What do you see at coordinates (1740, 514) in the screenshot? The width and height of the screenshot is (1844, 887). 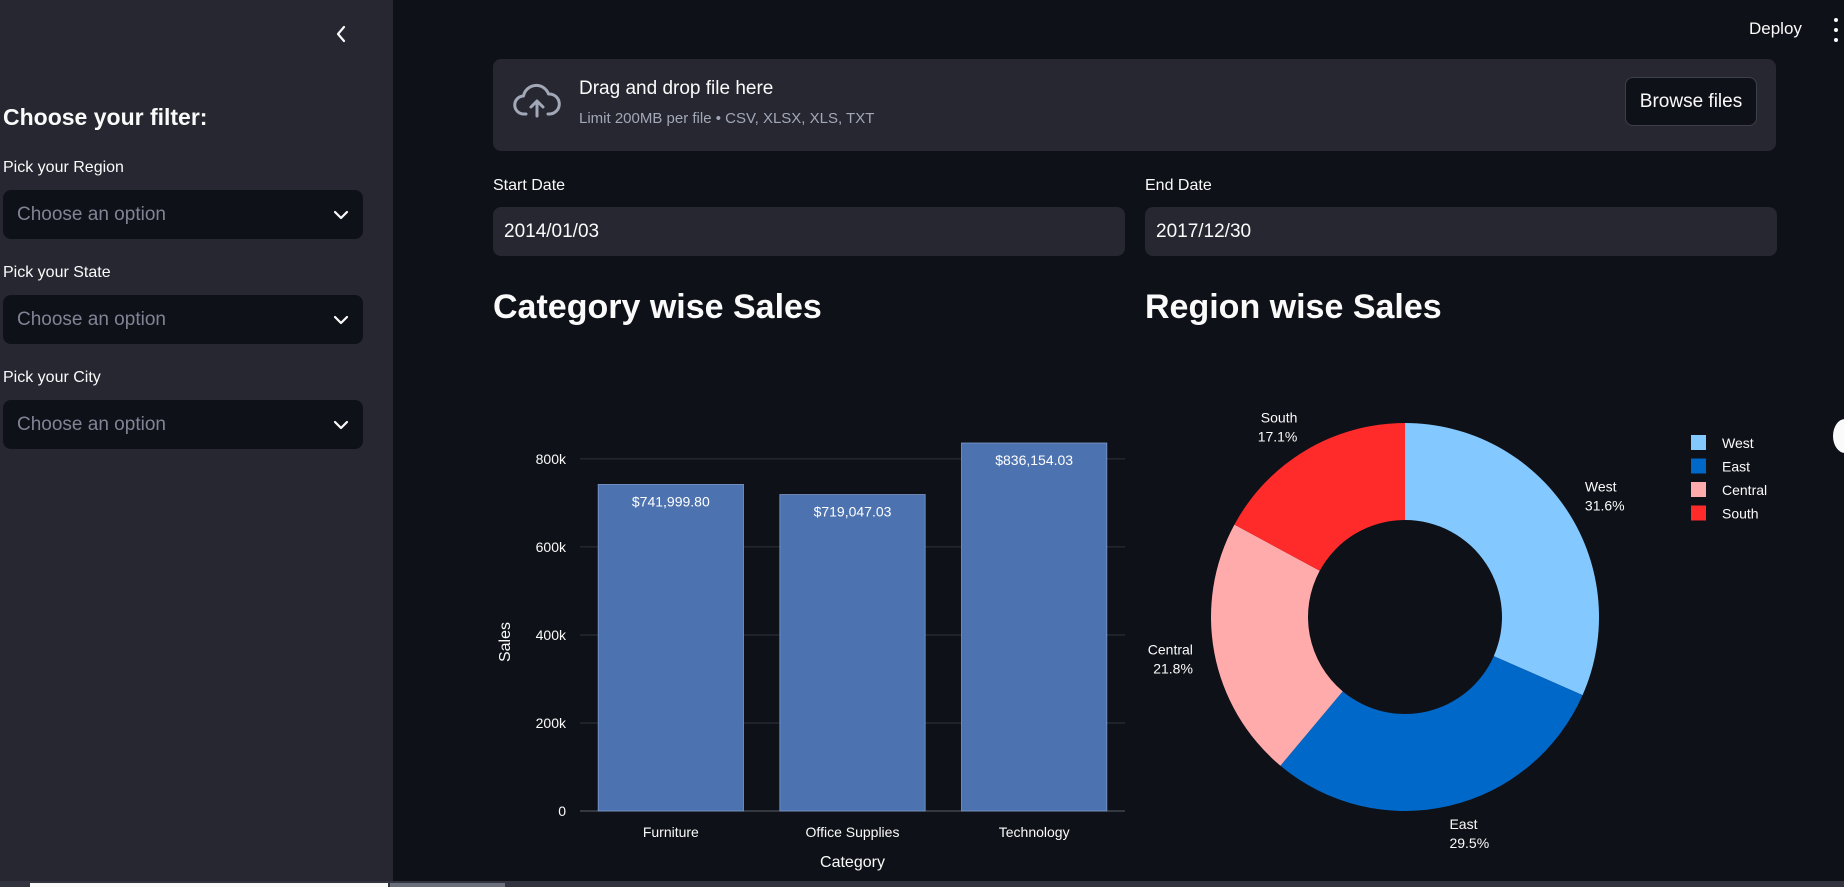 I see `legend-label: South` at bounding box center [1740, 514].